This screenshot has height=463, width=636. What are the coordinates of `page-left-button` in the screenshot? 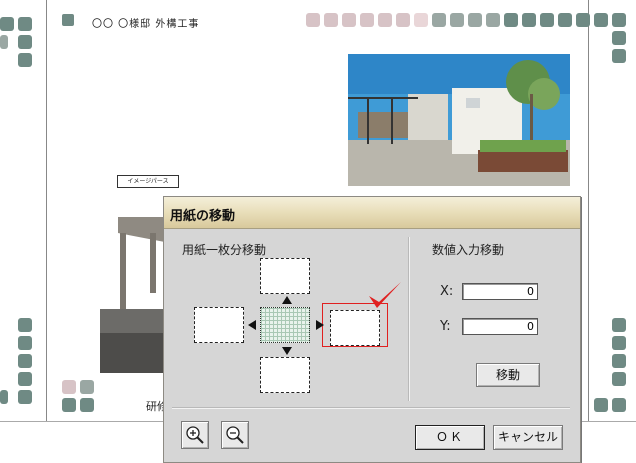 It's located at (219, 325).